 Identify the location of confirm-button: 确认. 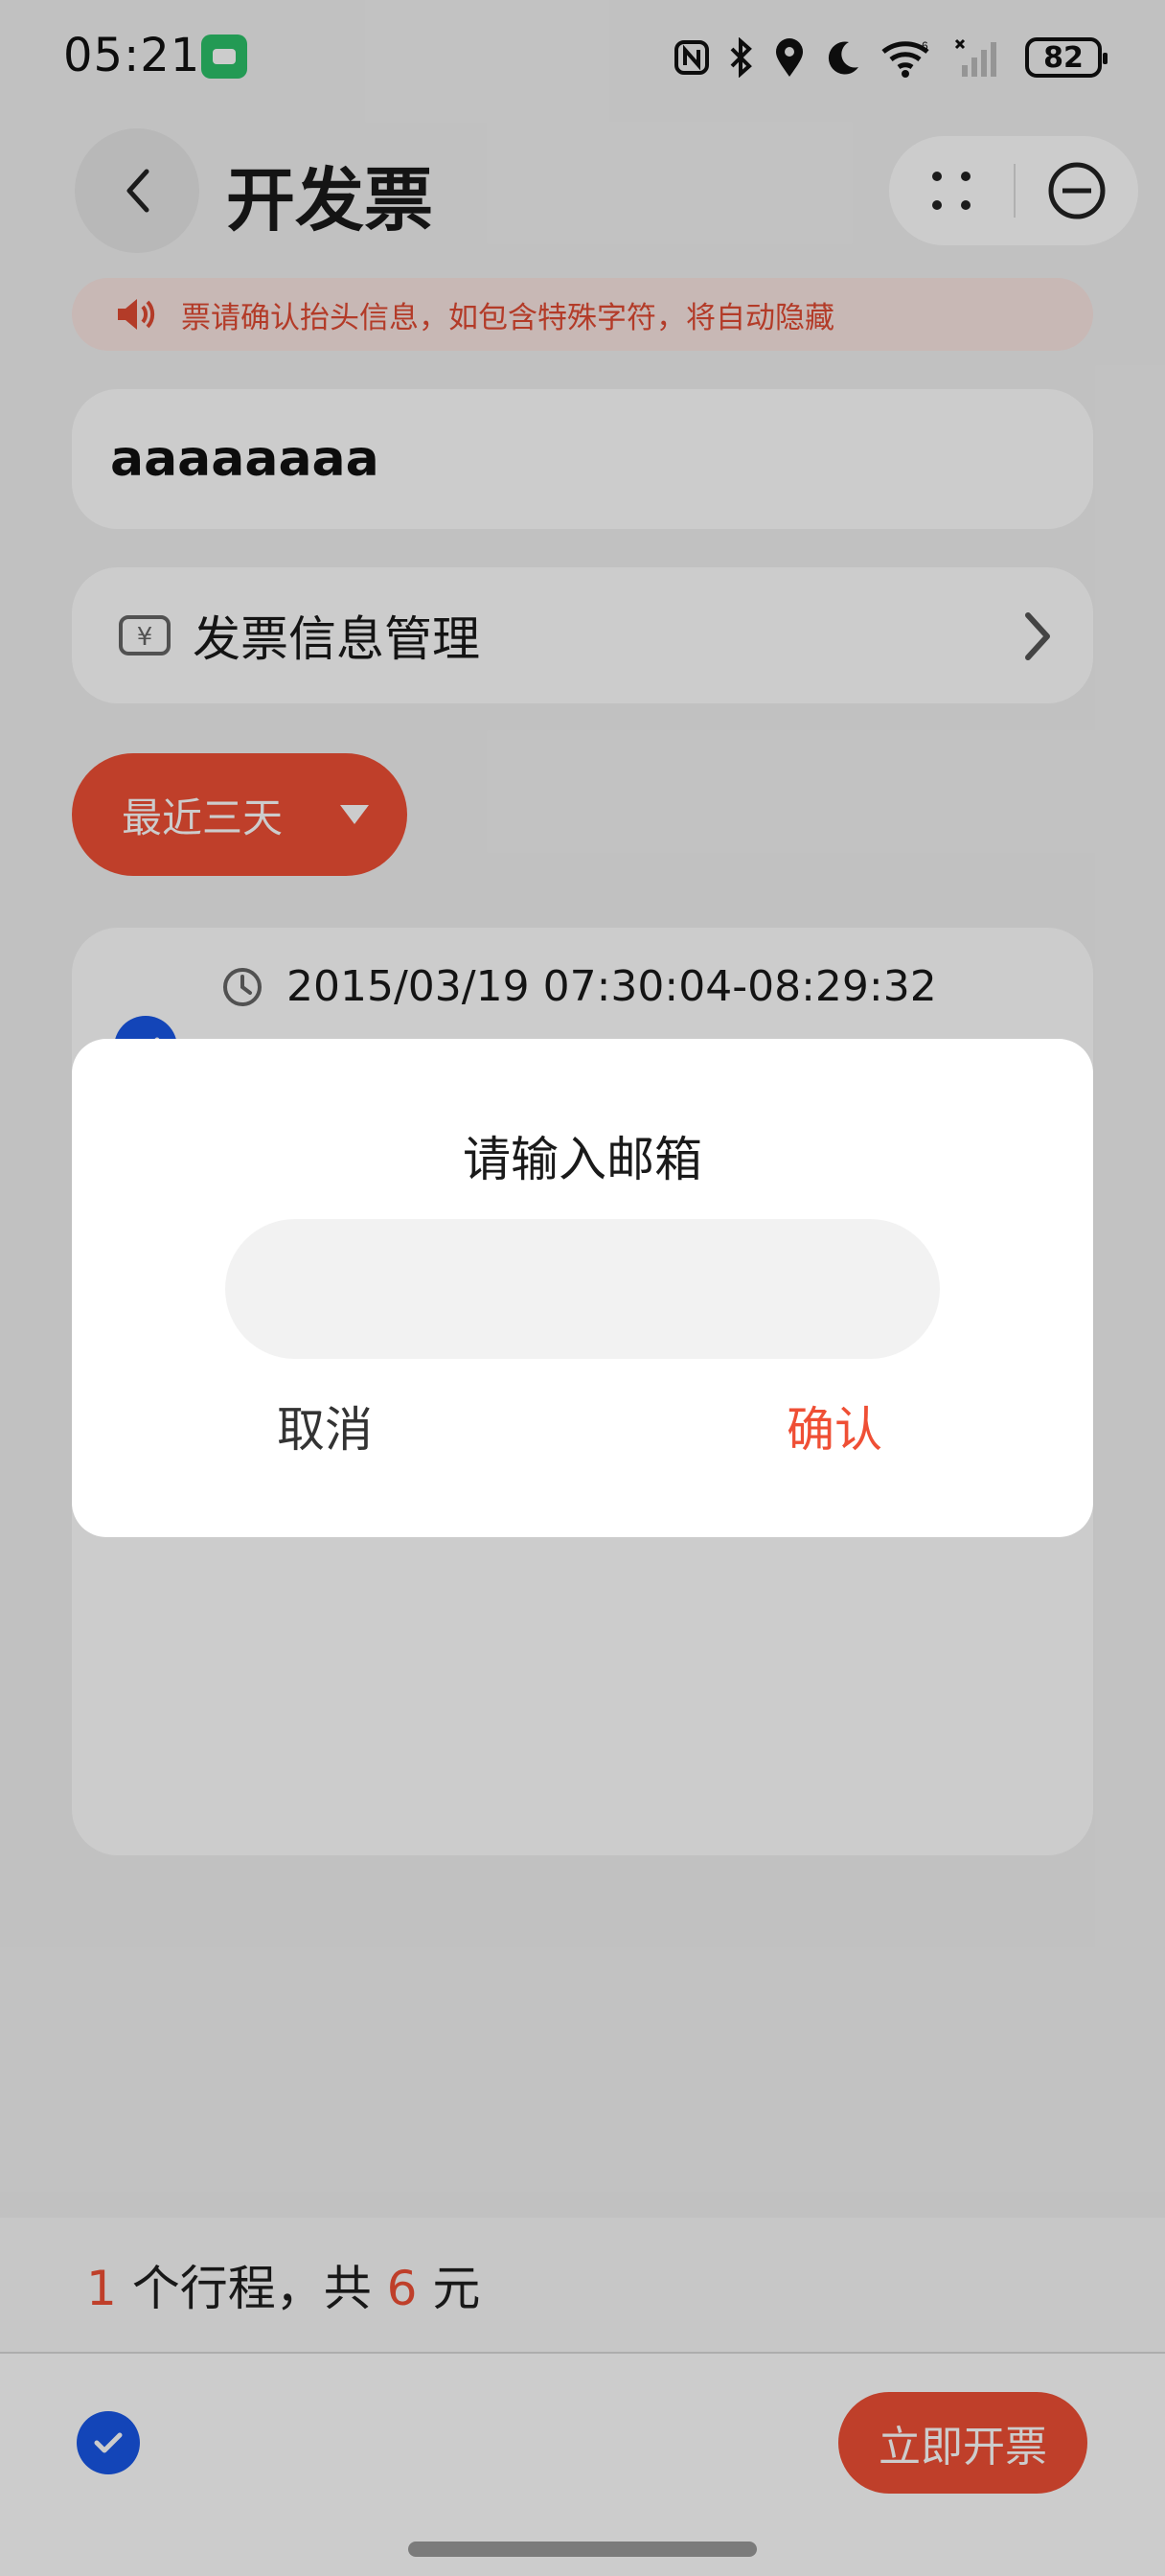
(835, 1426).